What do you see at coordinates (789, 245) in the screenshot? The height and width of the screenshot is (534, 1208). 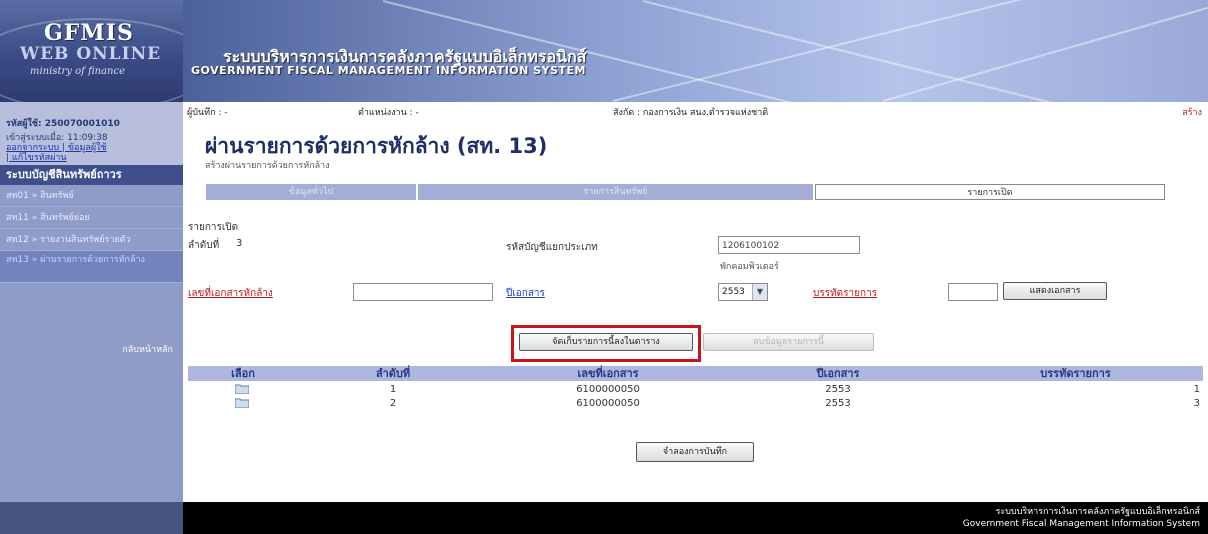 I see `gl-account-field: 1206100102` at bounding box center [789, 245].